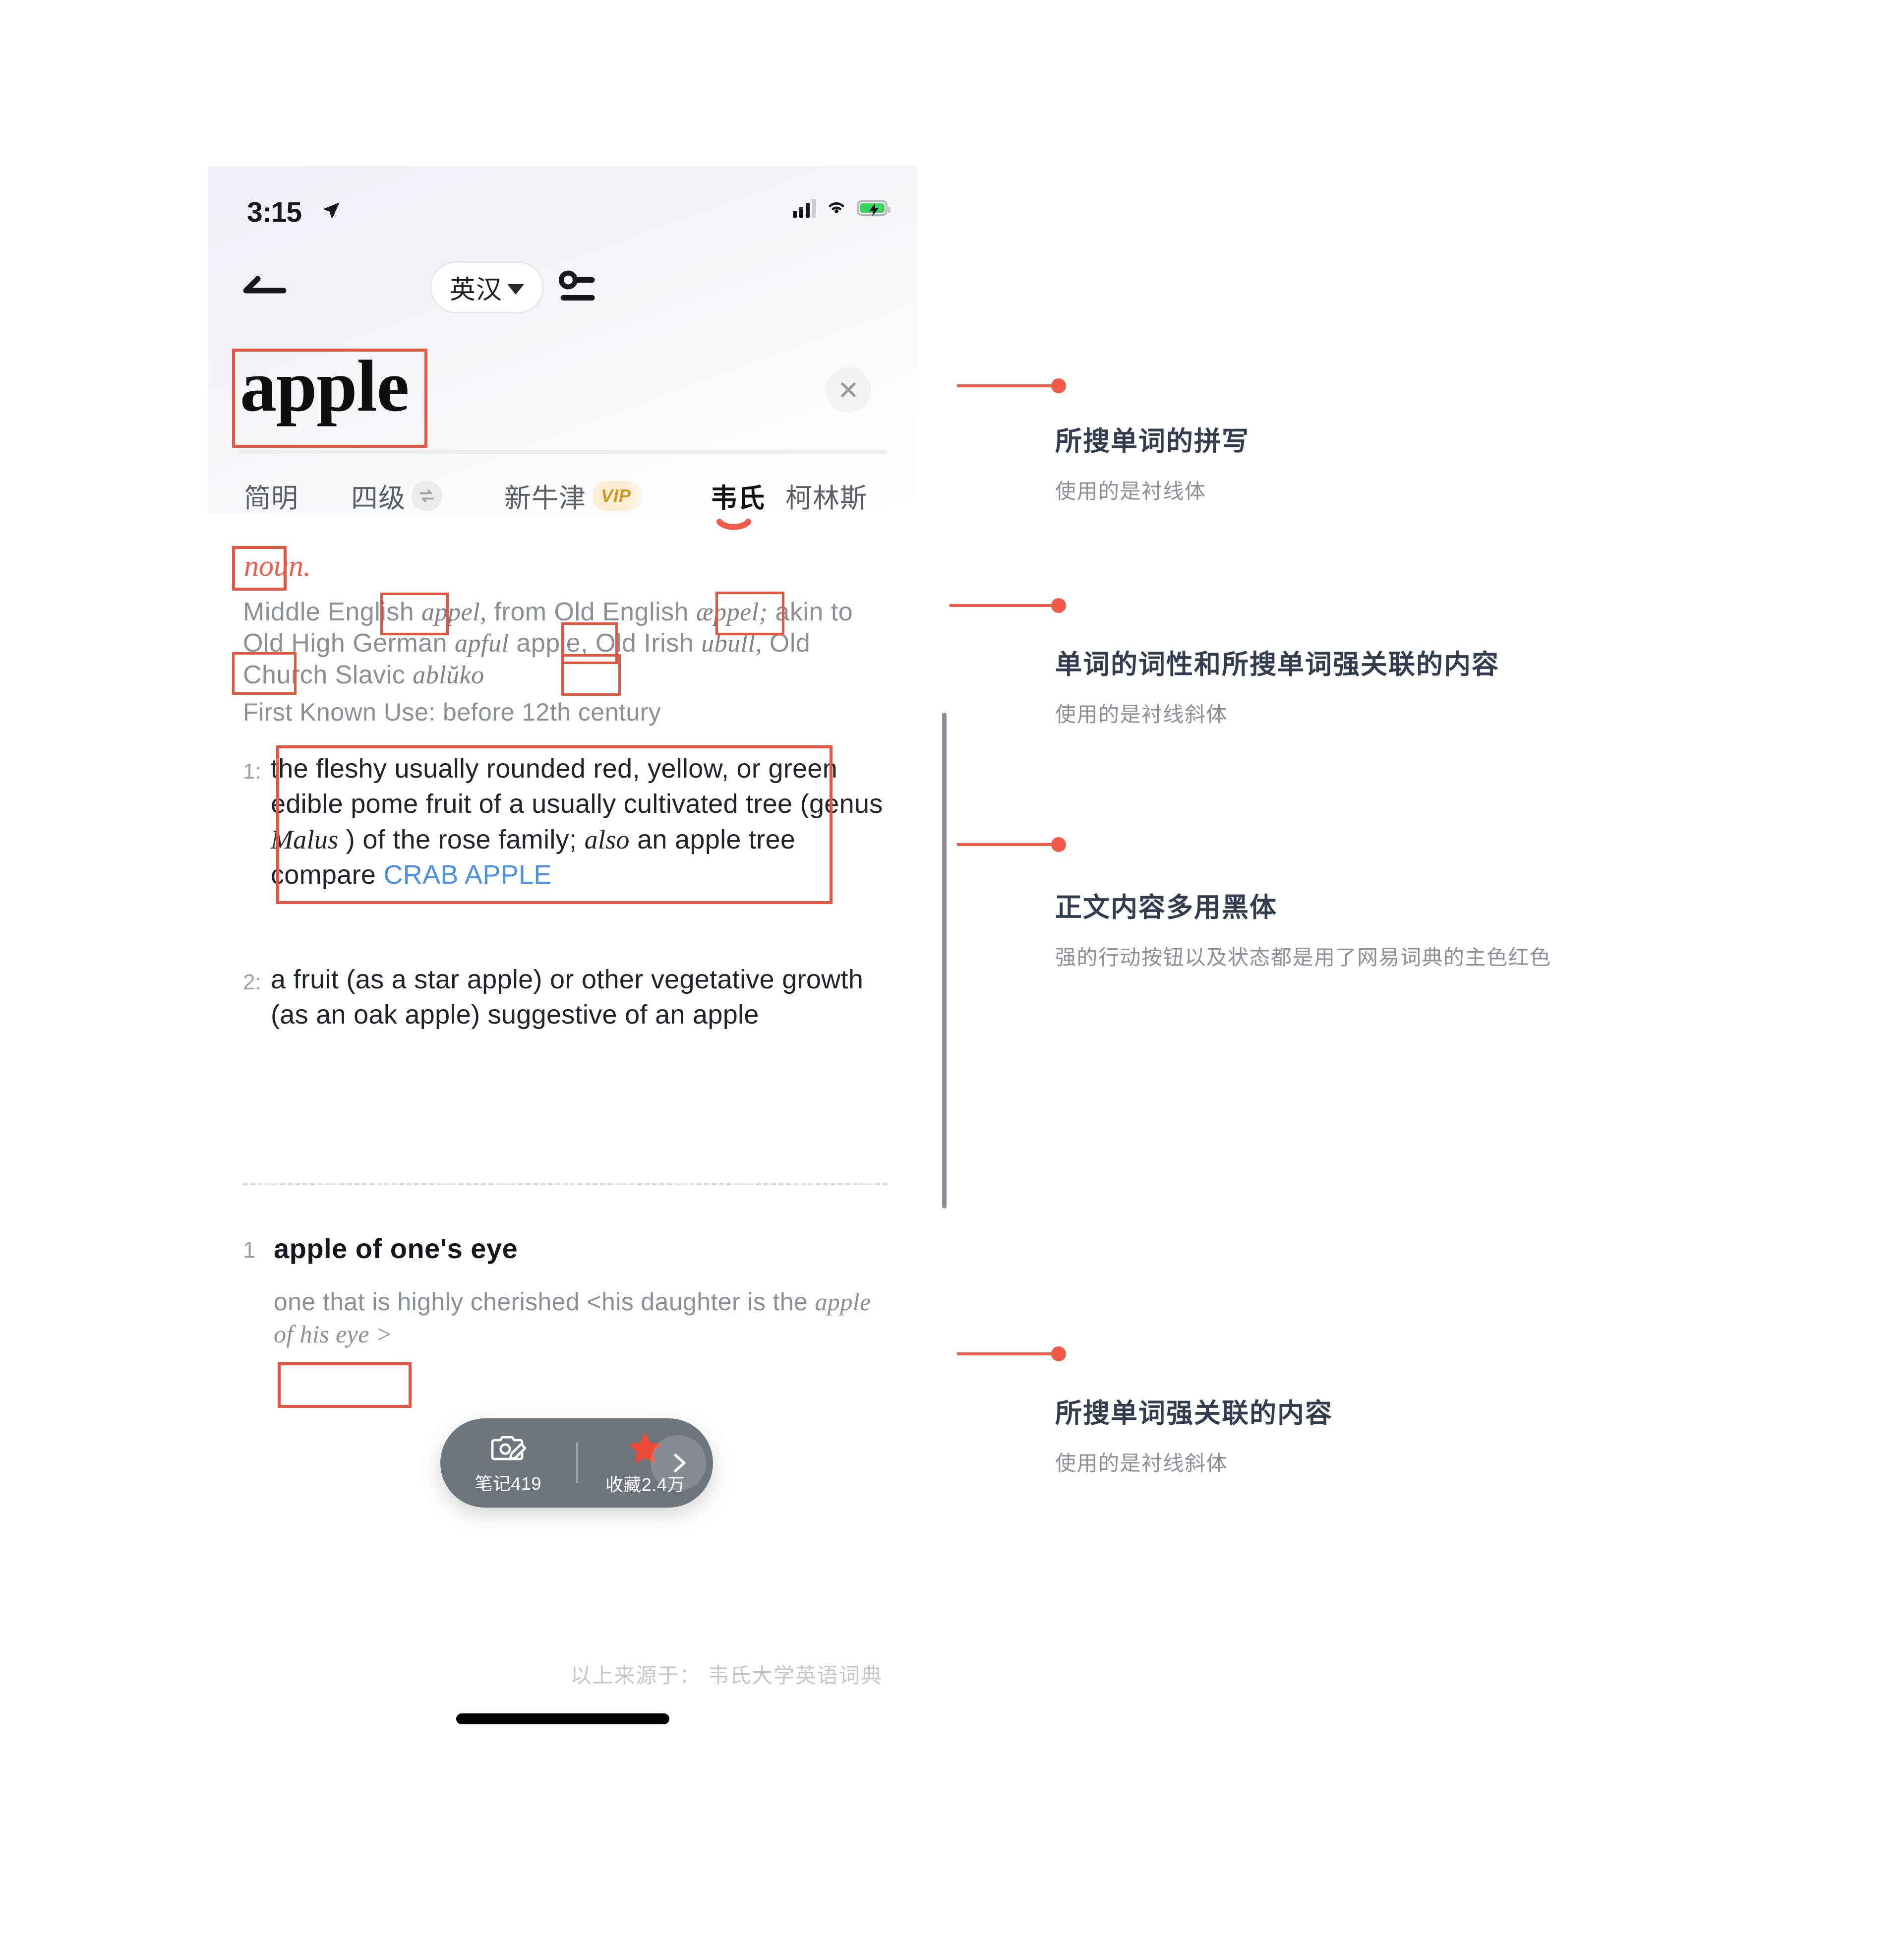 This screenshot has width=1904, height=1944. I want to click on vip-badge-label: VIP, so click(616, 495).